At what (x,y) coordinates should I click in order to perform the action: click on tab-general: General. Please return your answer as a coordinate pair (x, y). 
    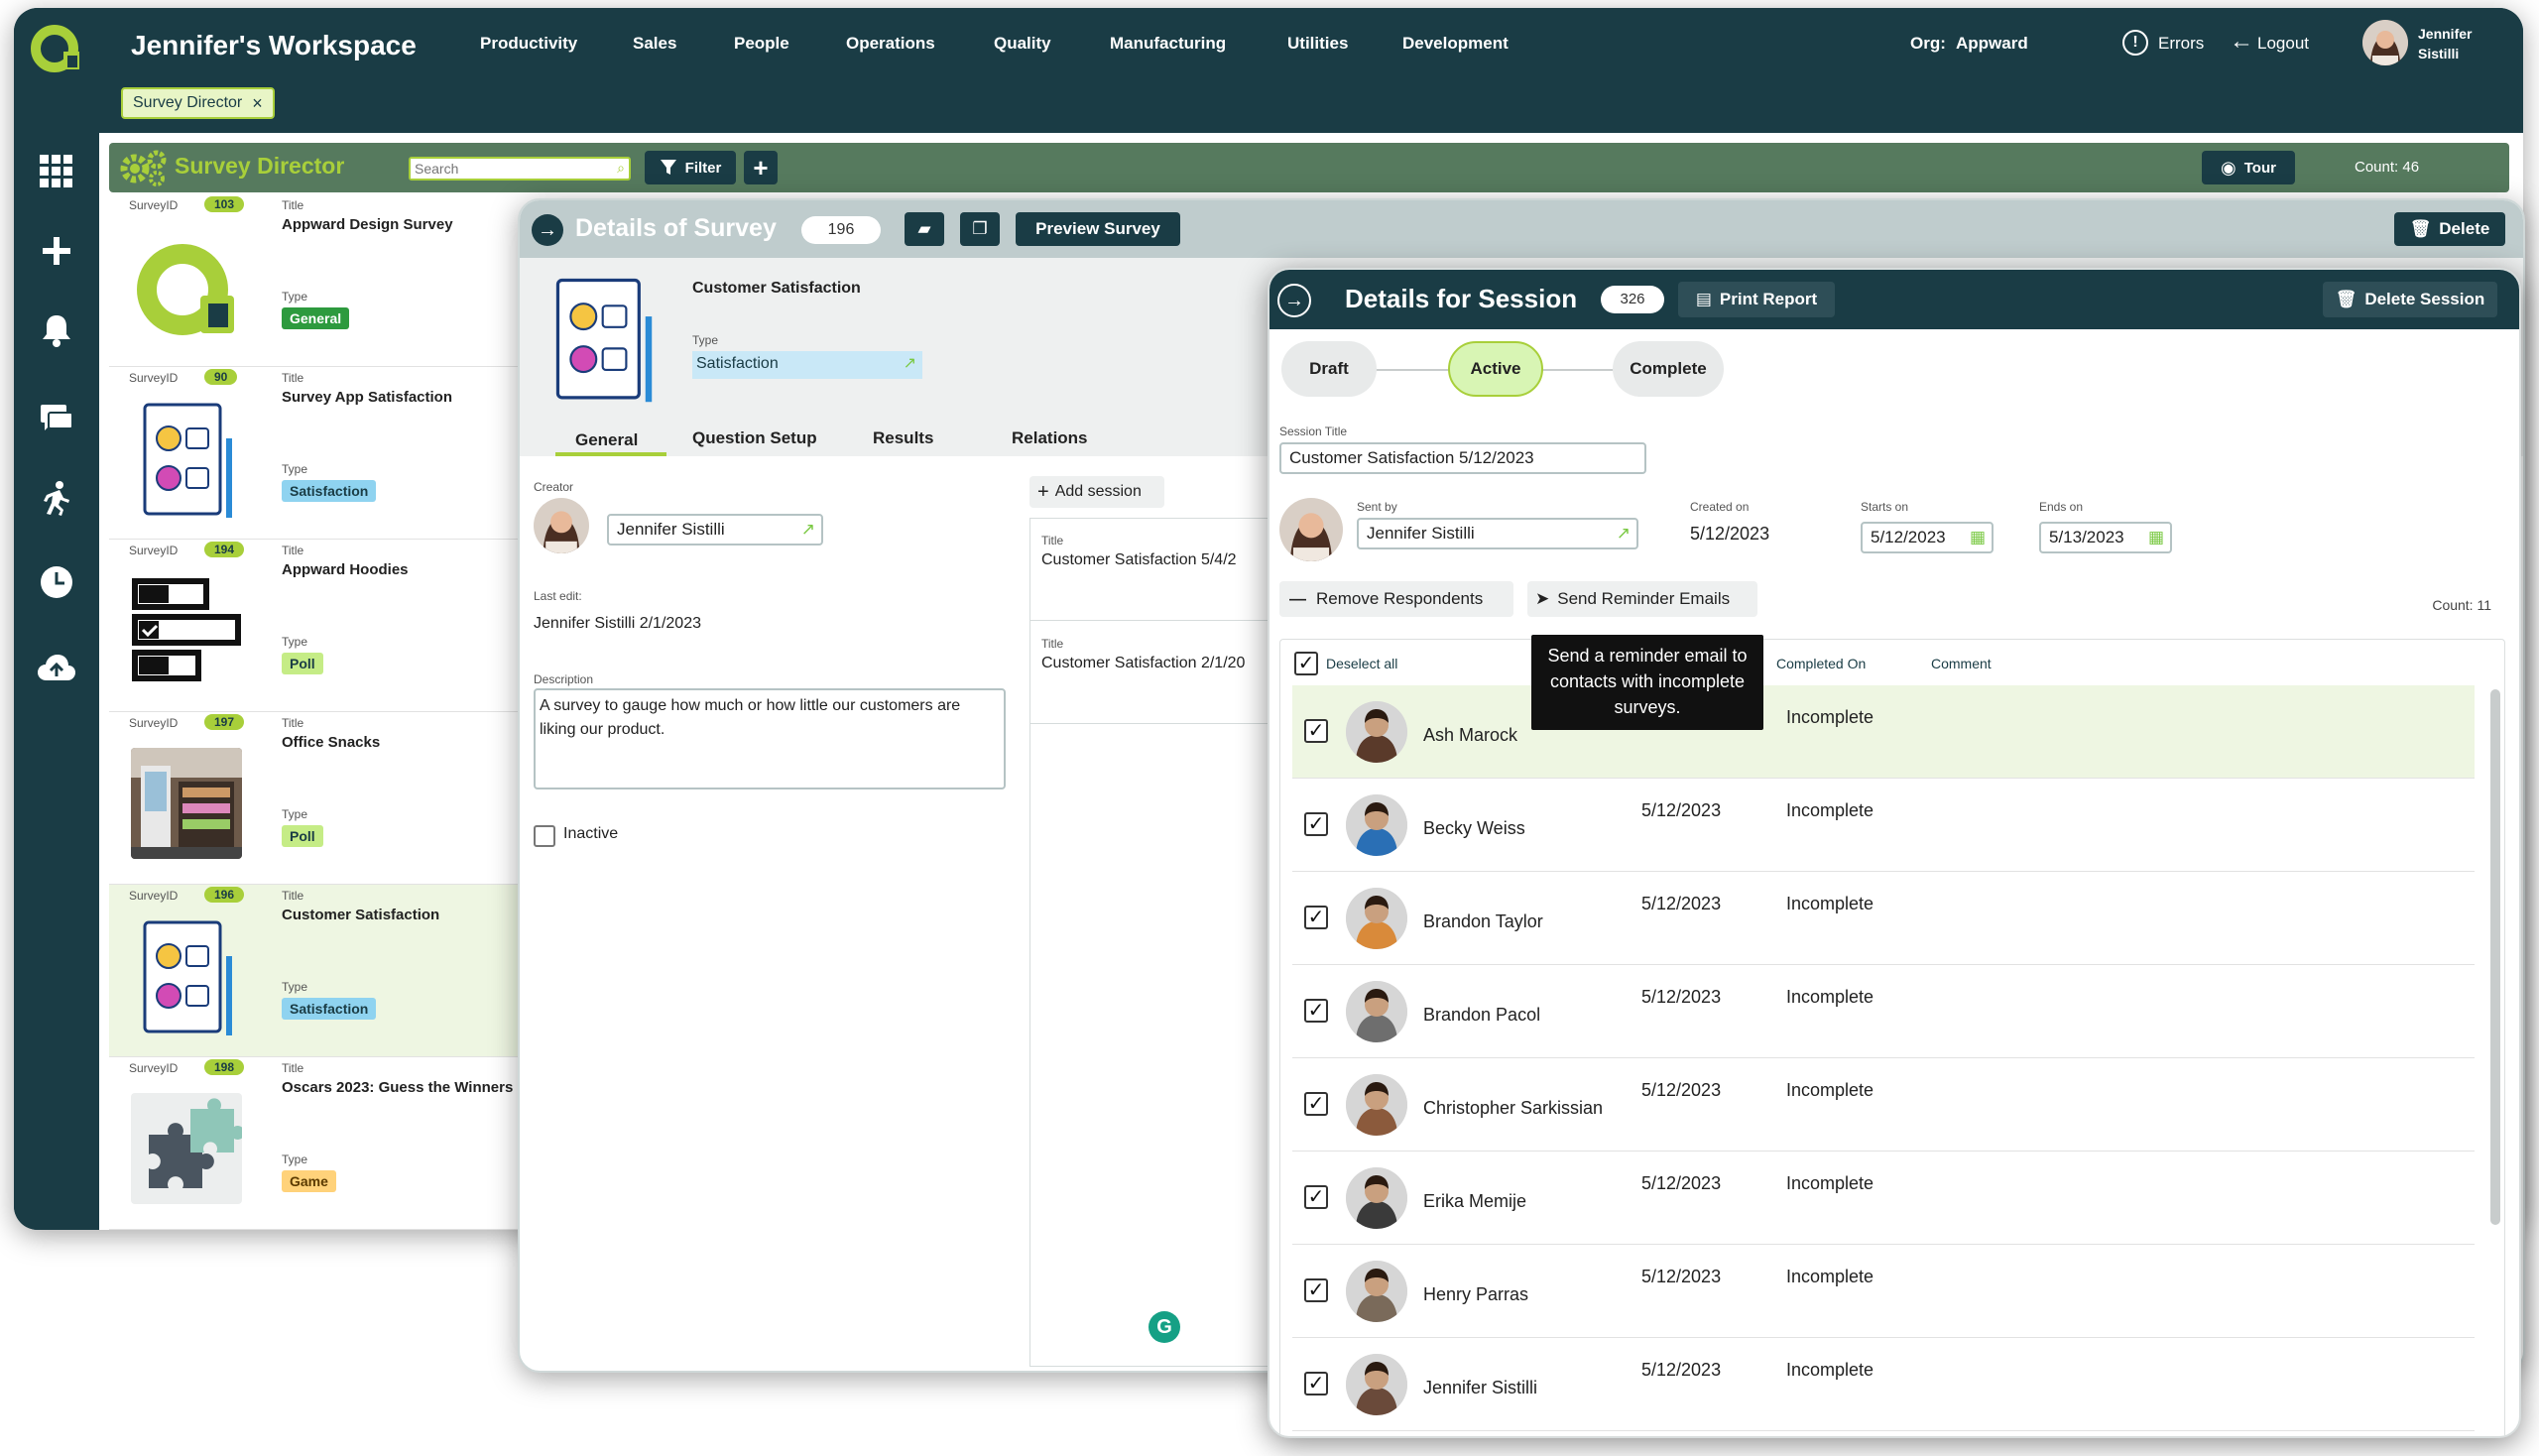
    Looking at the image, I should click on (606, 440).